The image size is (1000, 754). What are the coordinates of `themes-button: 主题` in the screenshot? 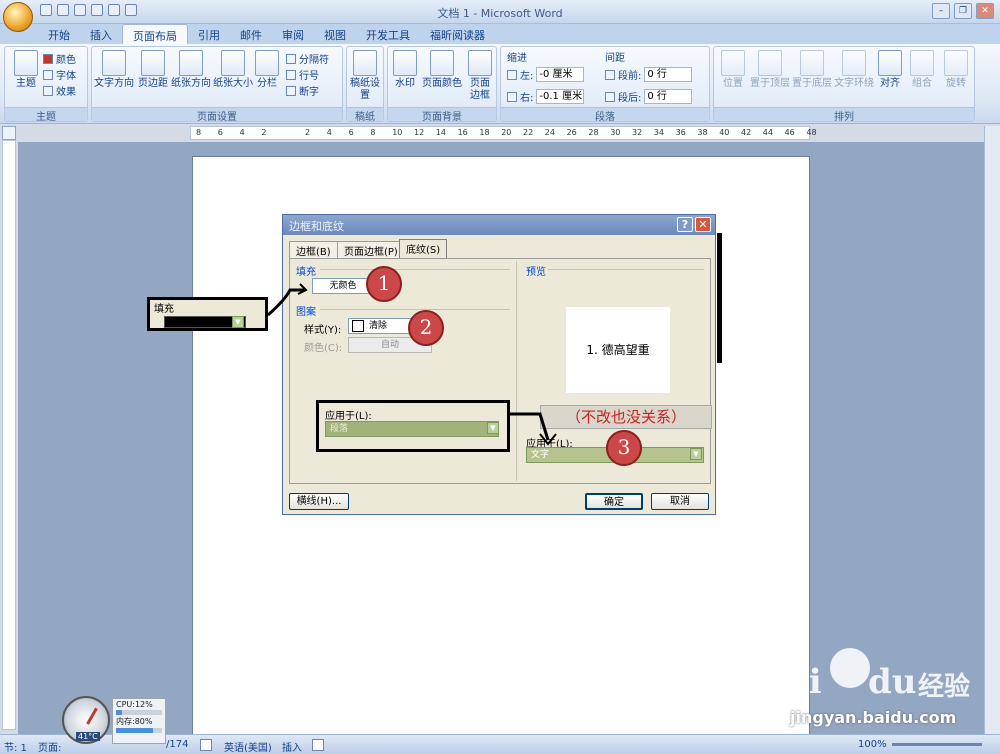 It's located at (26, 70).